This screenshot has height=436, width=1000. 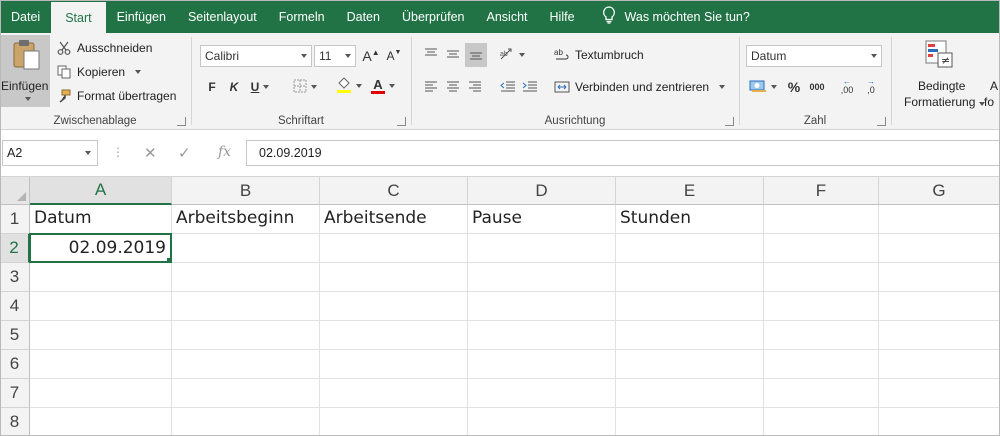 I want to click on cell-g5, so click(x=939, y=335).